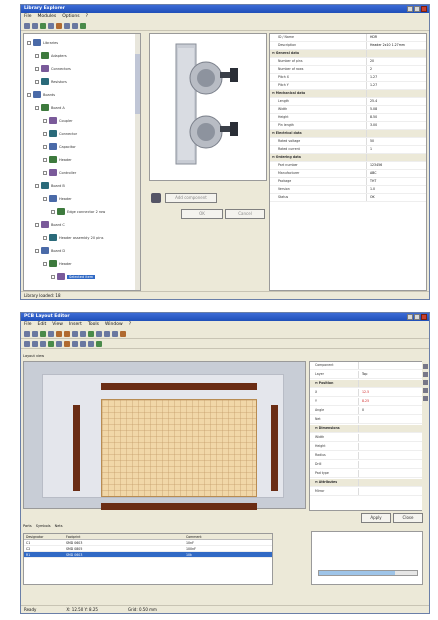  What do you see at coordinates (148, 555) in the screenshot?
I see `table-row-selected: R1 SMD 0603 10k` at bounding box center [148, 555].